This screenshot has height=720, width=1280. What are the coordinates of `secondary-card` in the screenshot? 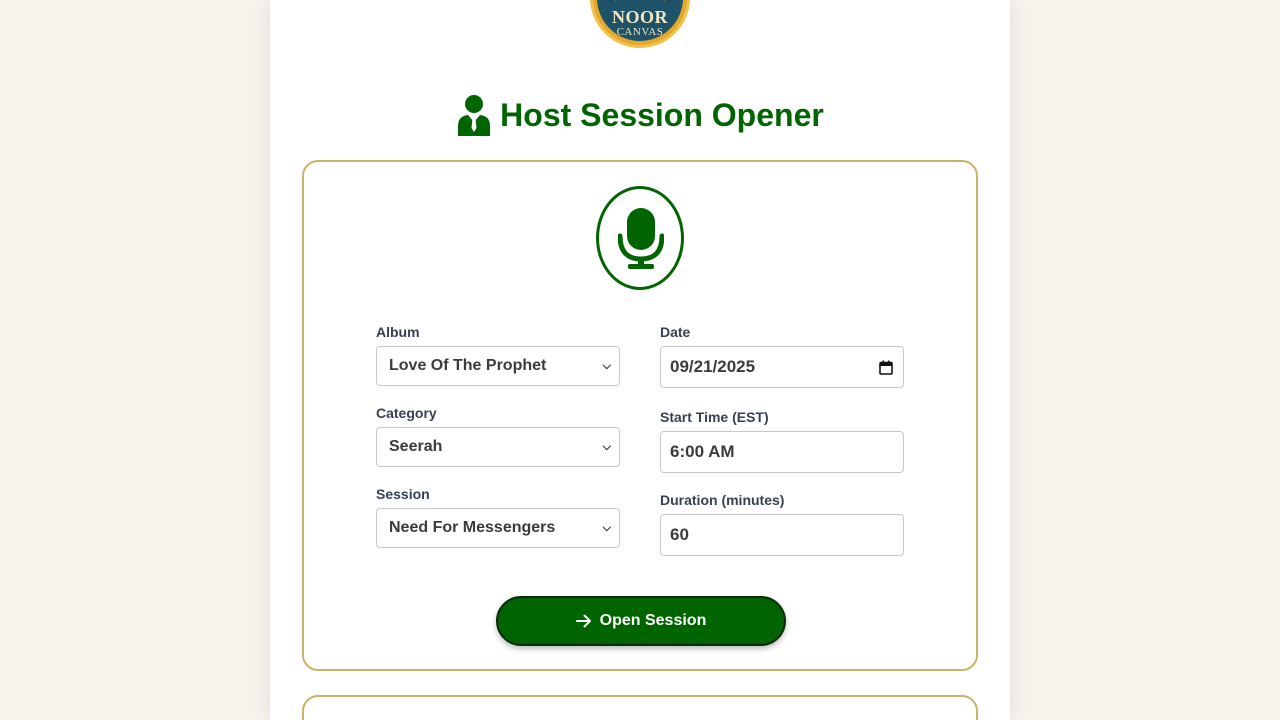 It's located at (640, 707).